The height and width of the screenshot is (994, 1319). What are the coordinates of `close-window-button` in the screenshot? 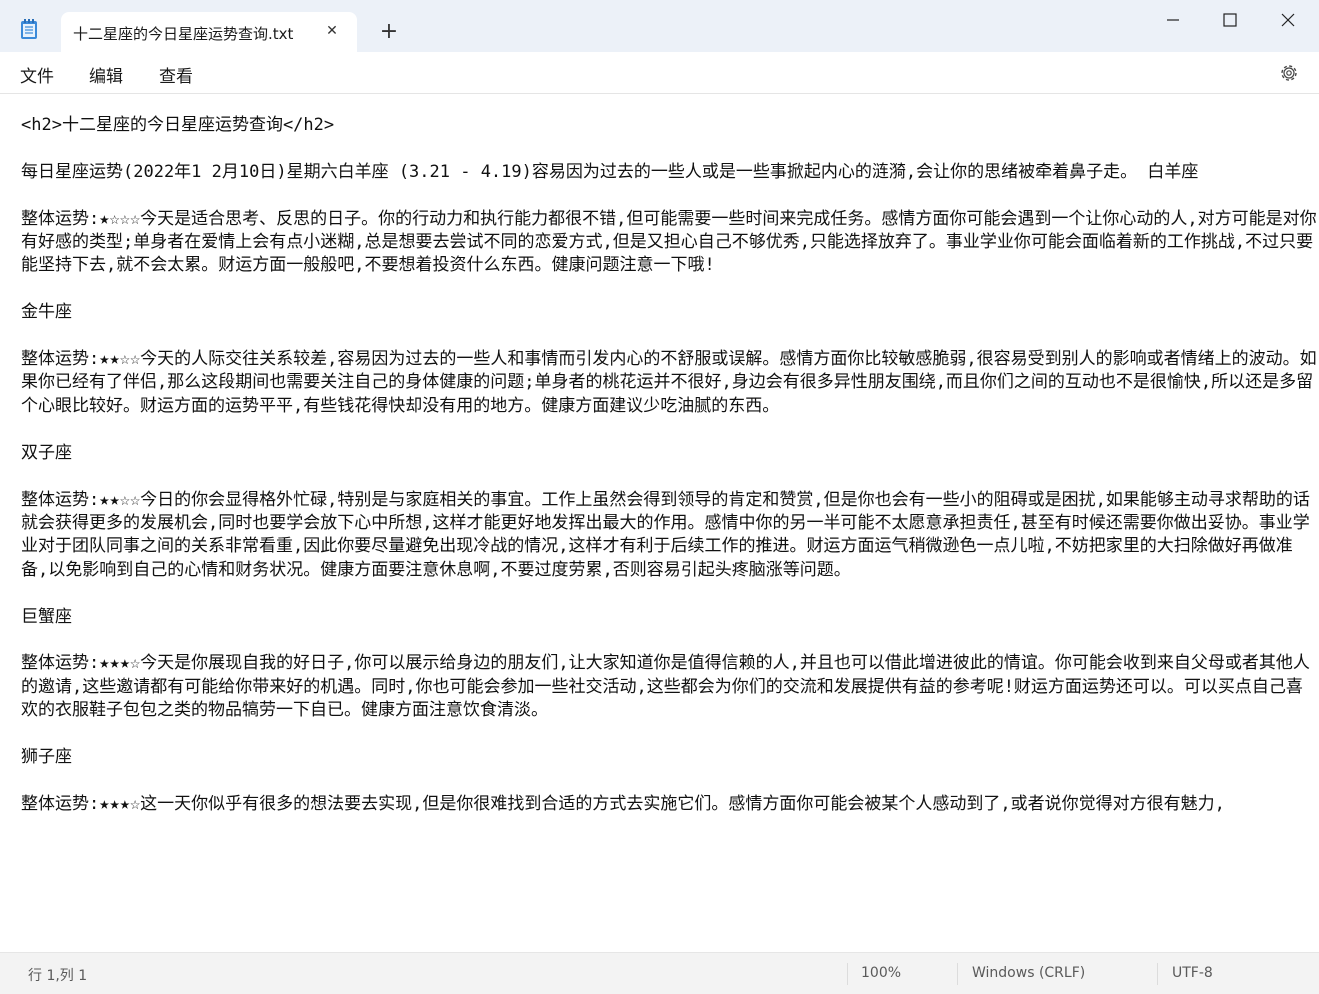 It's located at (1288, 20).